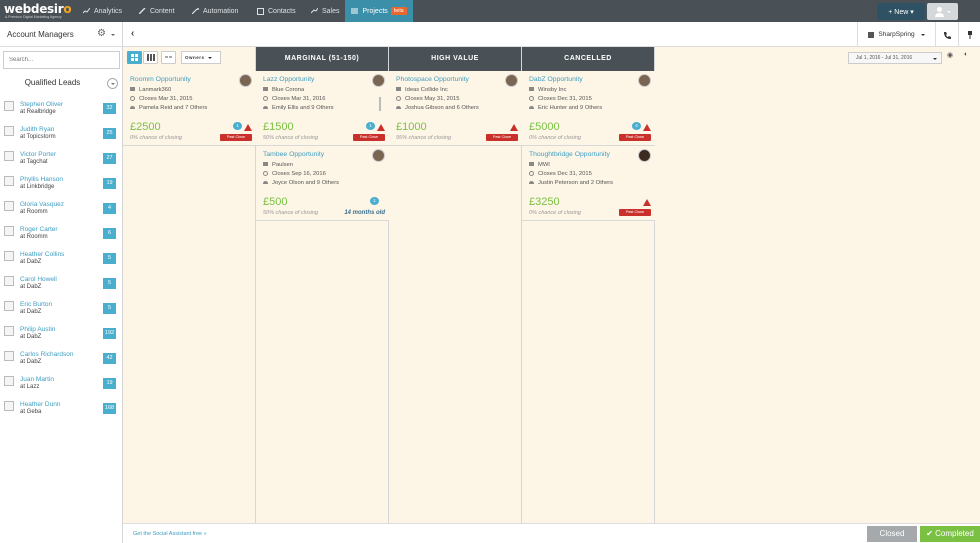 The height and width of the screenshot is (543, 980). I want to click on lead-name: Victor Porter, so click(38, 154).